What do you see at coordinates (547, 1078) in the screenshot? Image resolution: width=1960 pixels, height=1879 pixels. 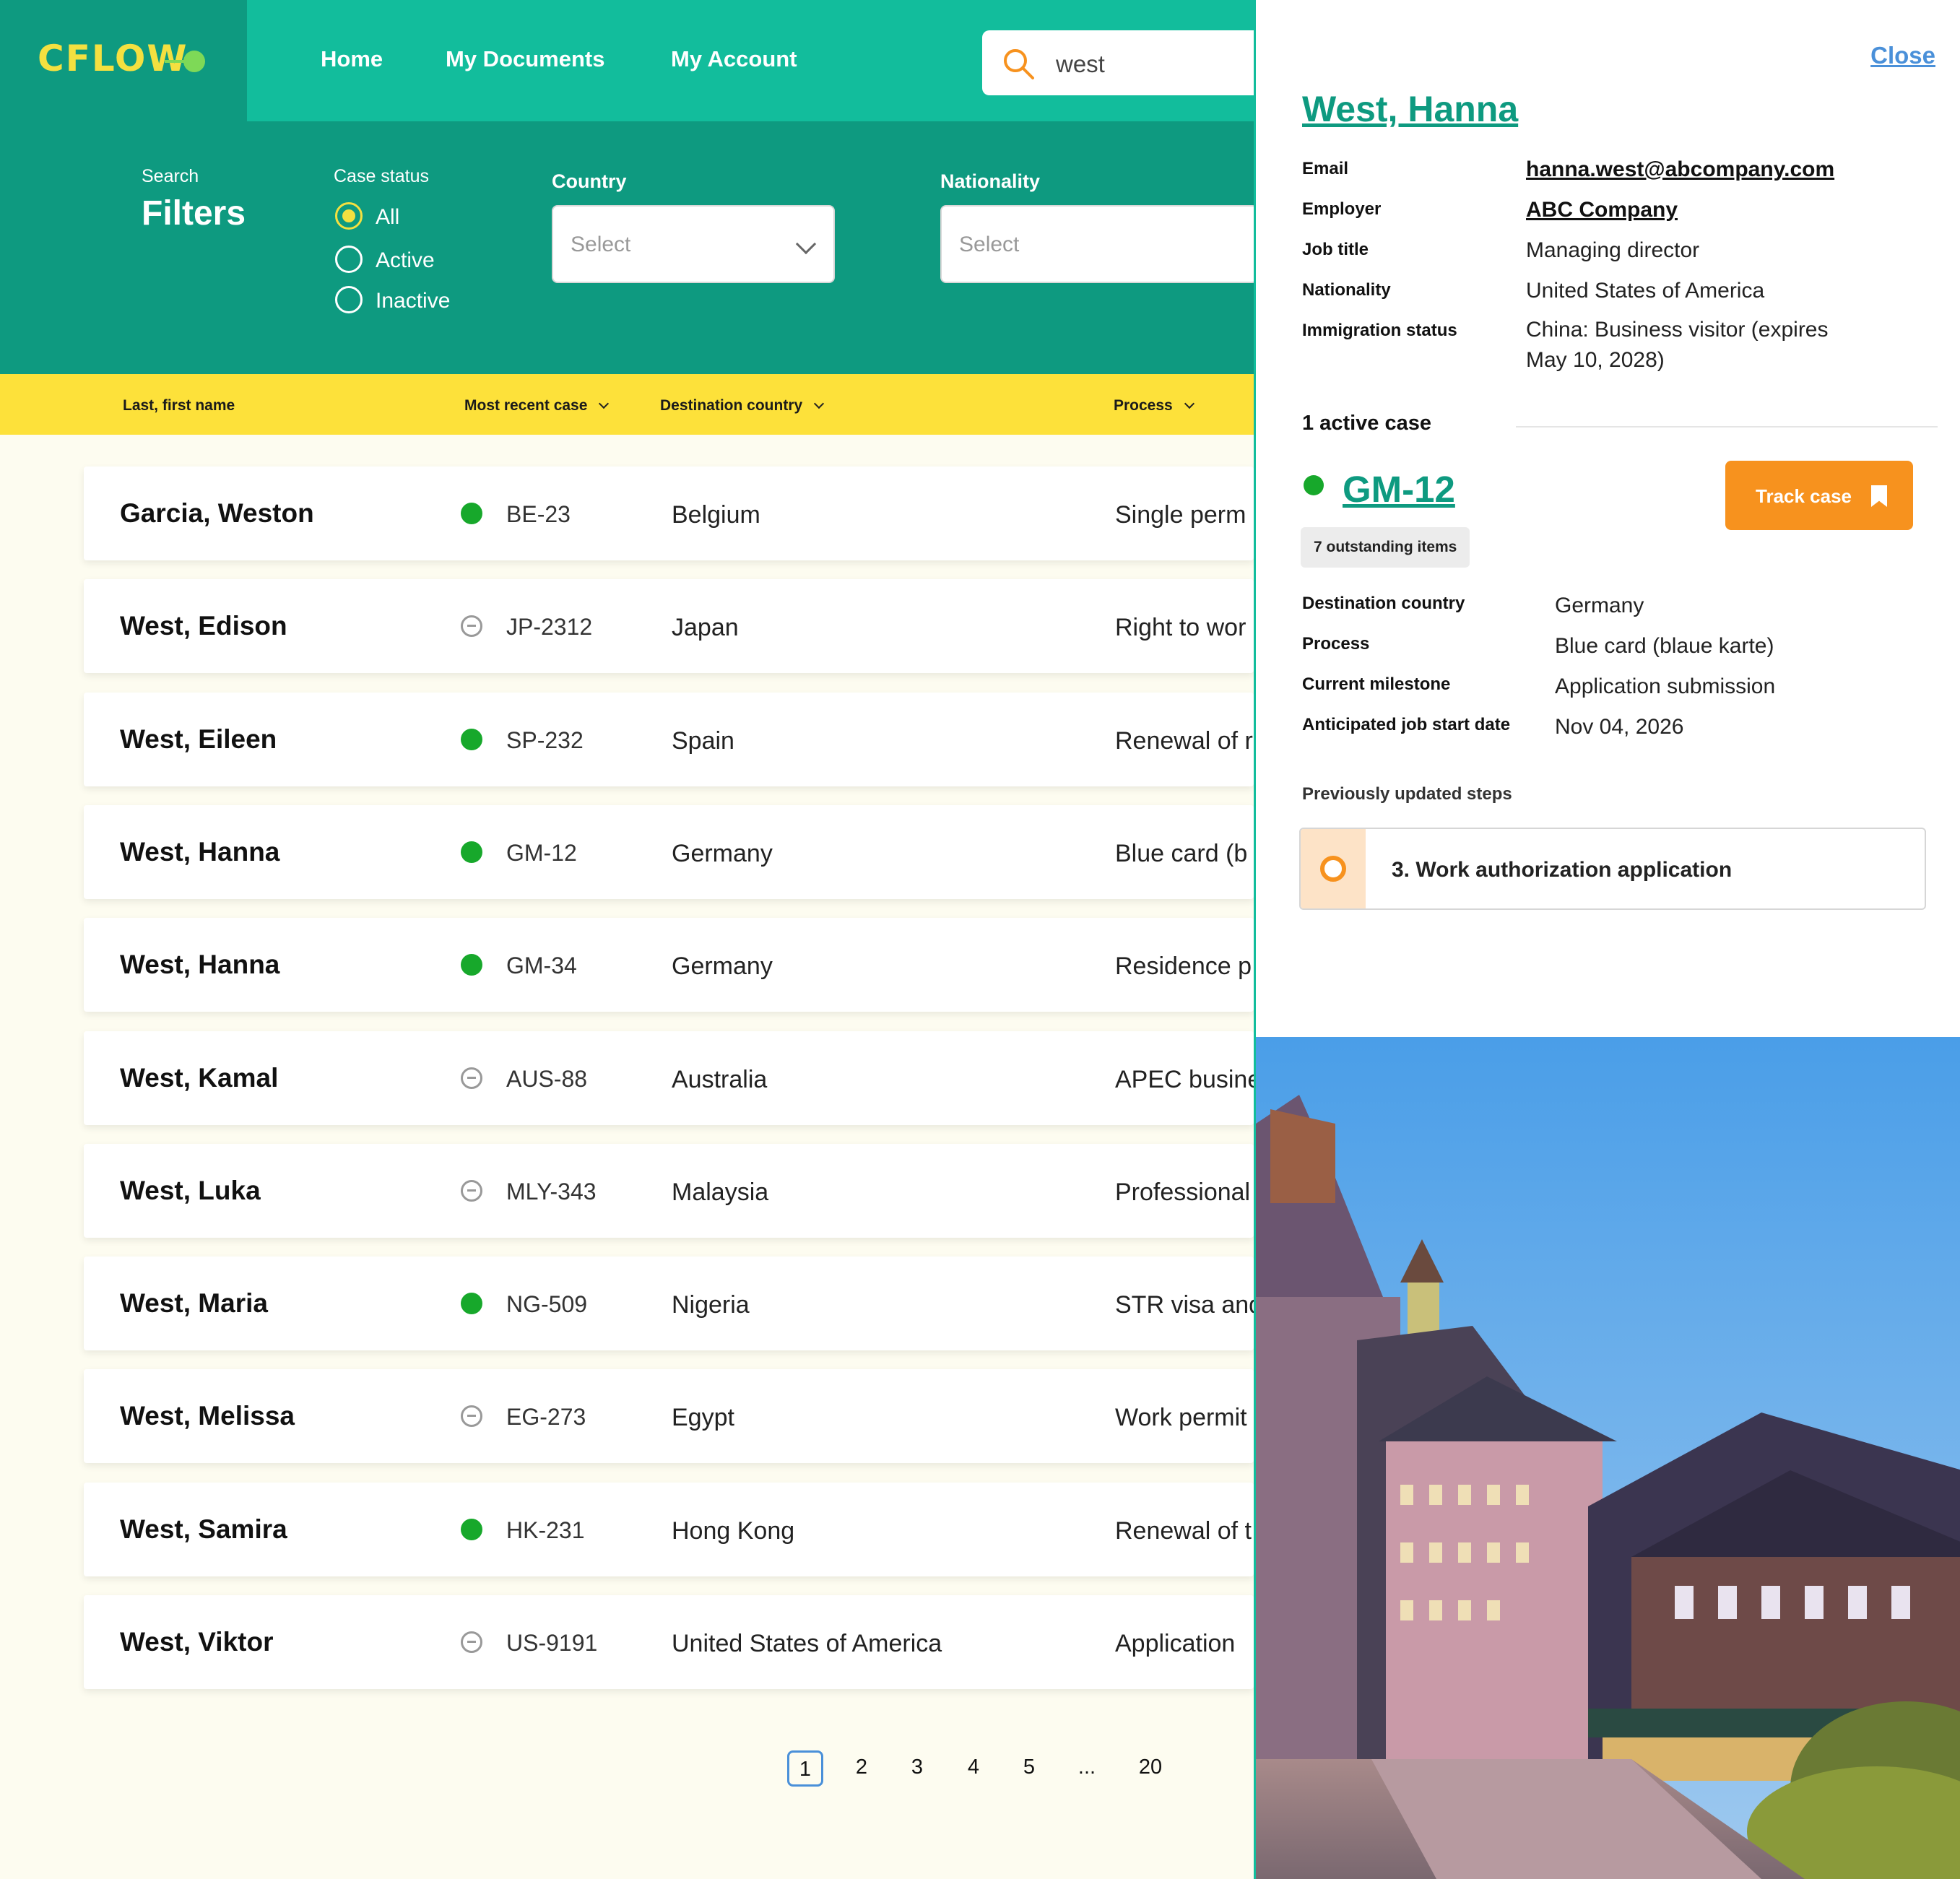 I see `row-case-id: AUS-88` at bounding box center [547, 1078].